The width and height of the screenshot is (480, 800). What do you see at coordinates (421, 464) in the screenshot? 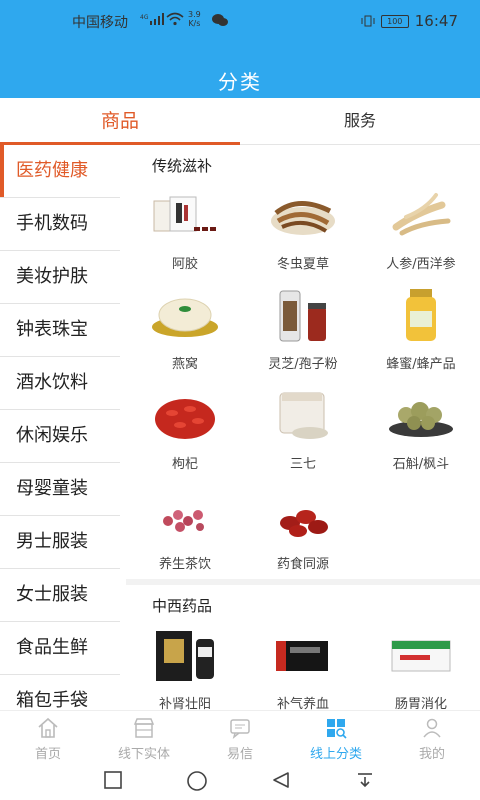
I see `tile-label: 石斛/枫斗` at bounding box center [421, 464].